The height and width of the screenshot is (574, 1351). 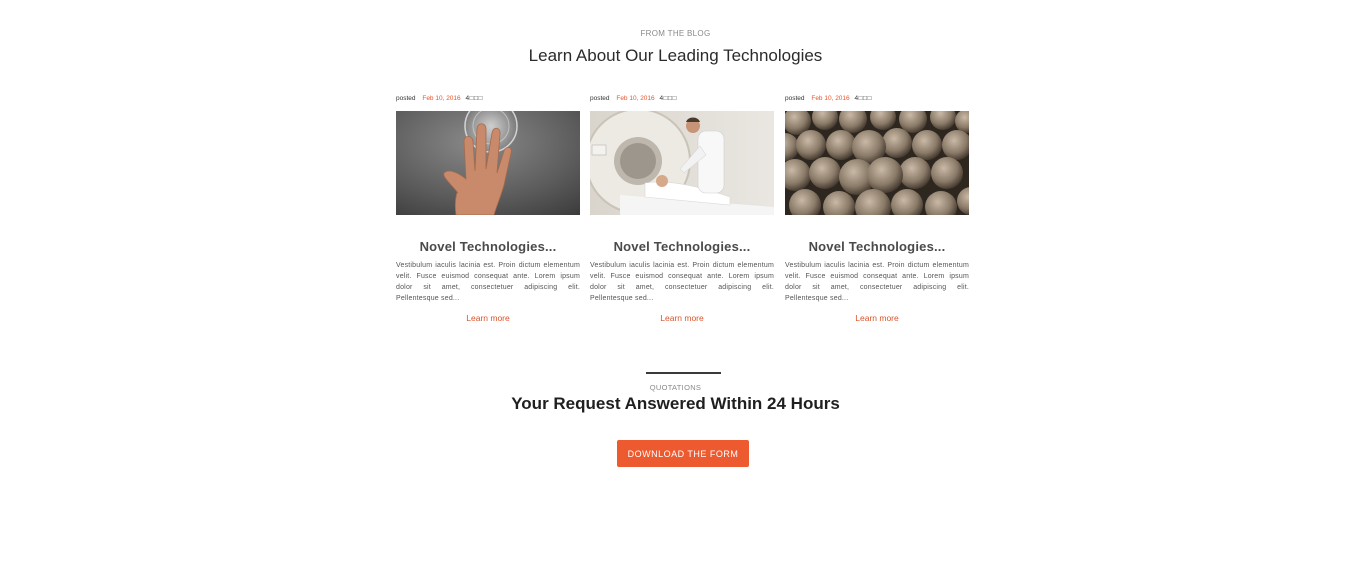 What do you see at coordinates (877, 163) in the screenshot?
I see `post-image-cells` at bounding box center [877, 163].